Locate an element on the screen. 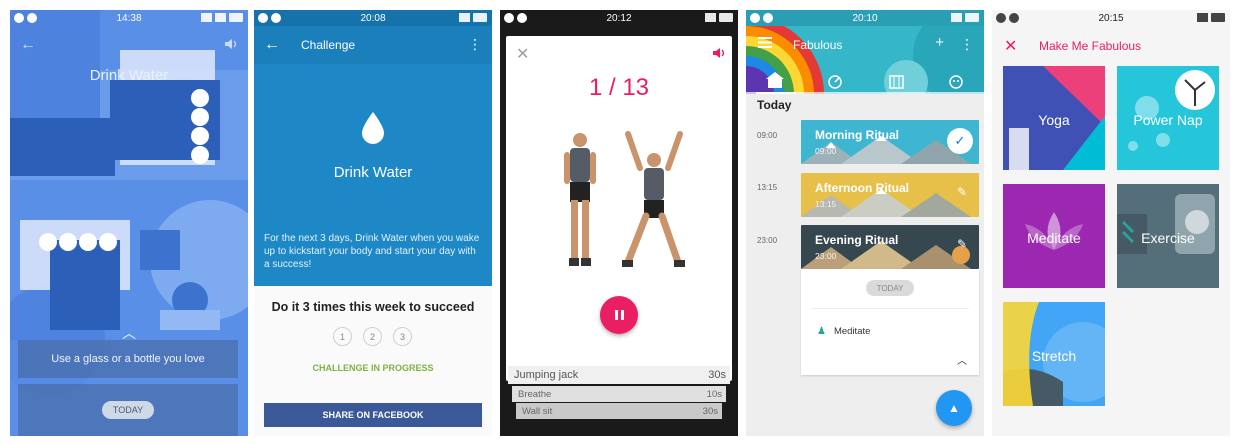 Image resolution: width=1240 pixels, height=445 pixels. app-bar-title: Fabulous is located at coordinates (818, 45).